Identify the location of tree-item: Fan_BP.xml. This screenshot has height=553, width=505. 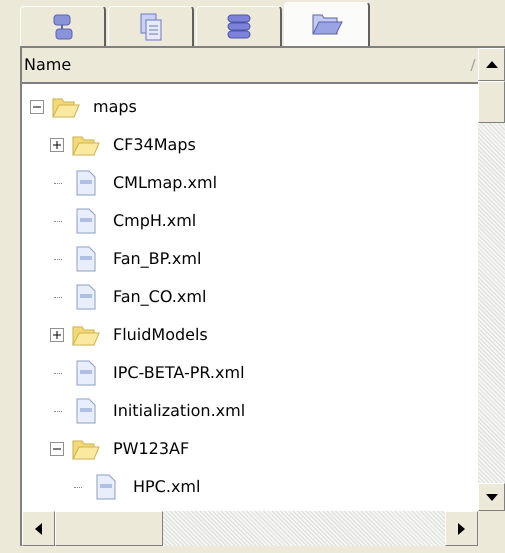
(157, 259).